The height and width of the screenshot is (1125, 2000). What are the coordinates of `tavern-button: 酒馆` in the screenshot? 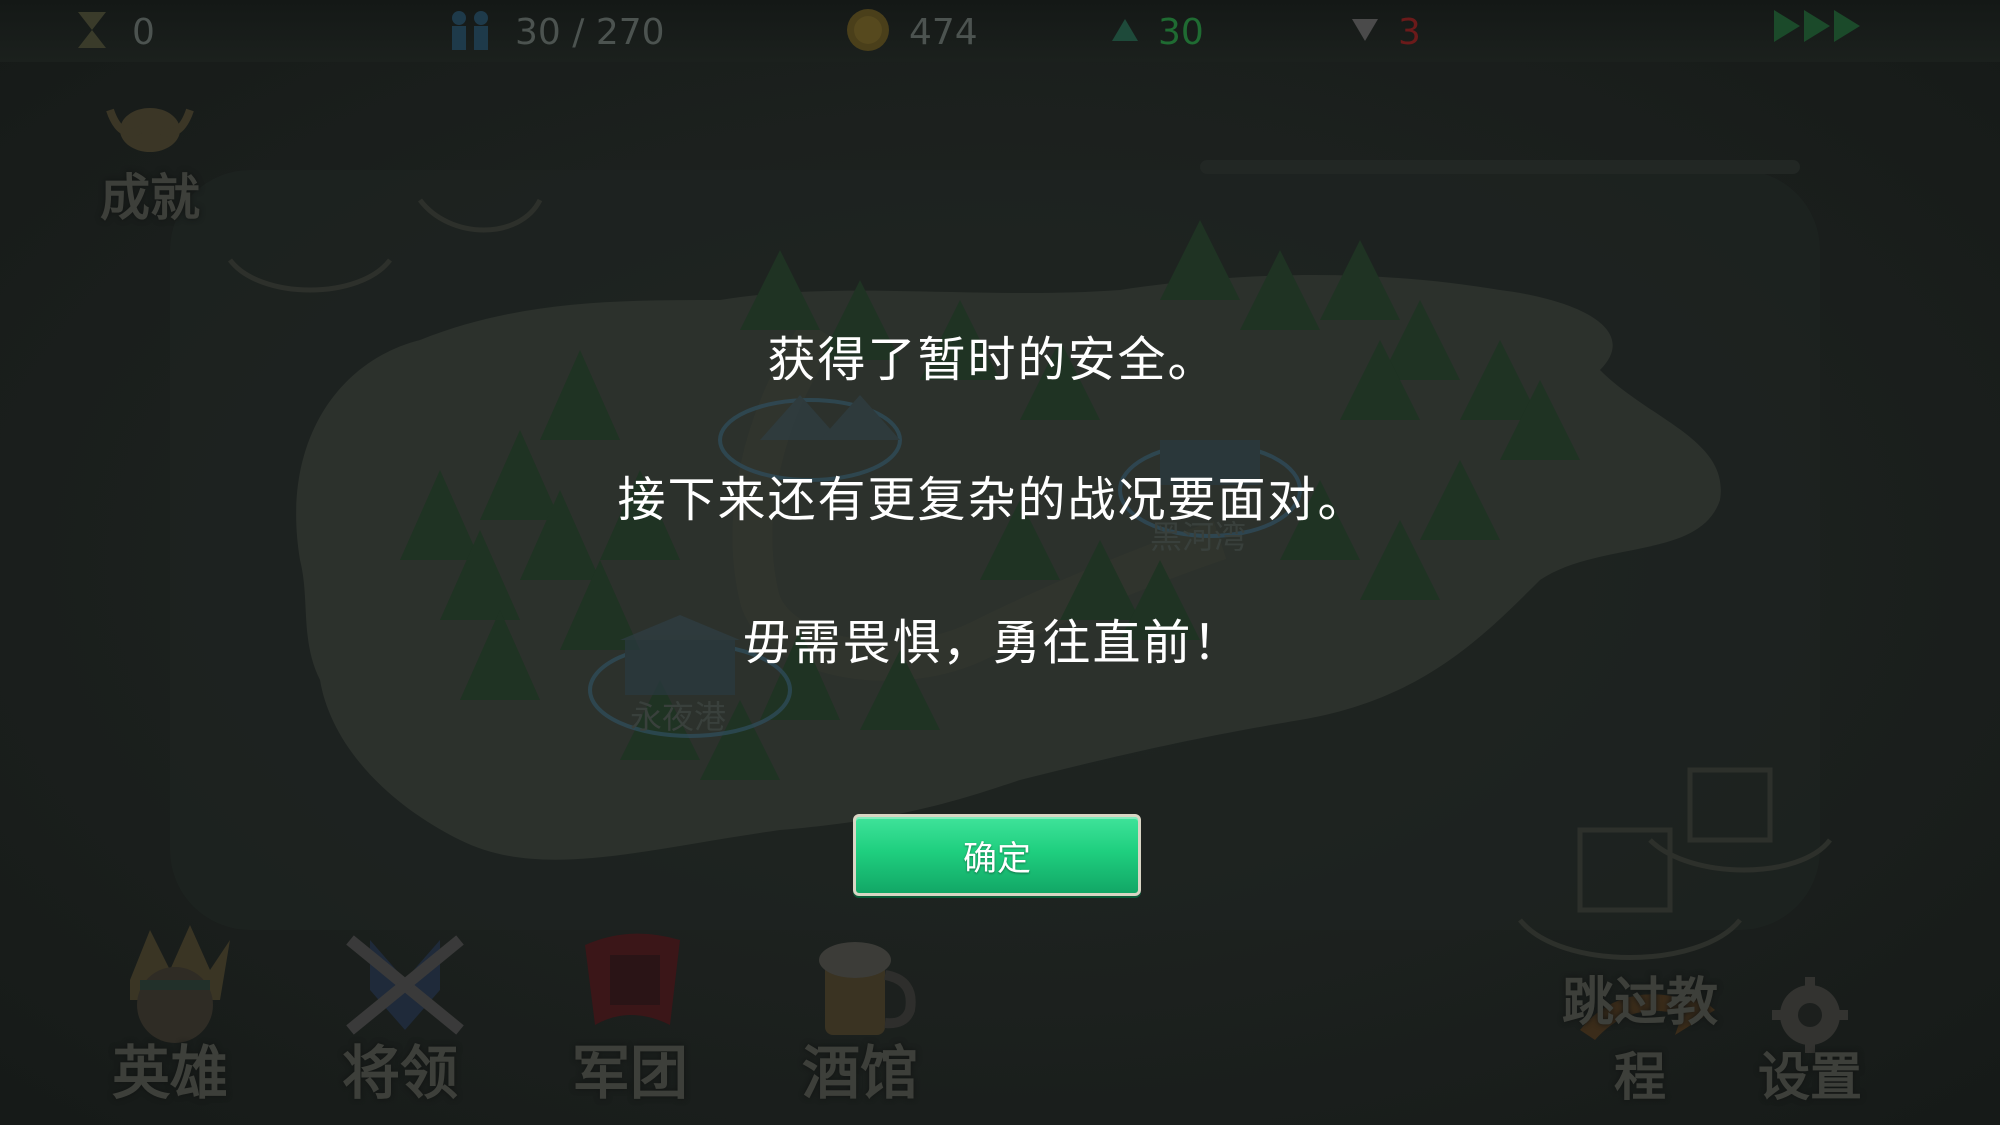 It's located at (860, 1015).